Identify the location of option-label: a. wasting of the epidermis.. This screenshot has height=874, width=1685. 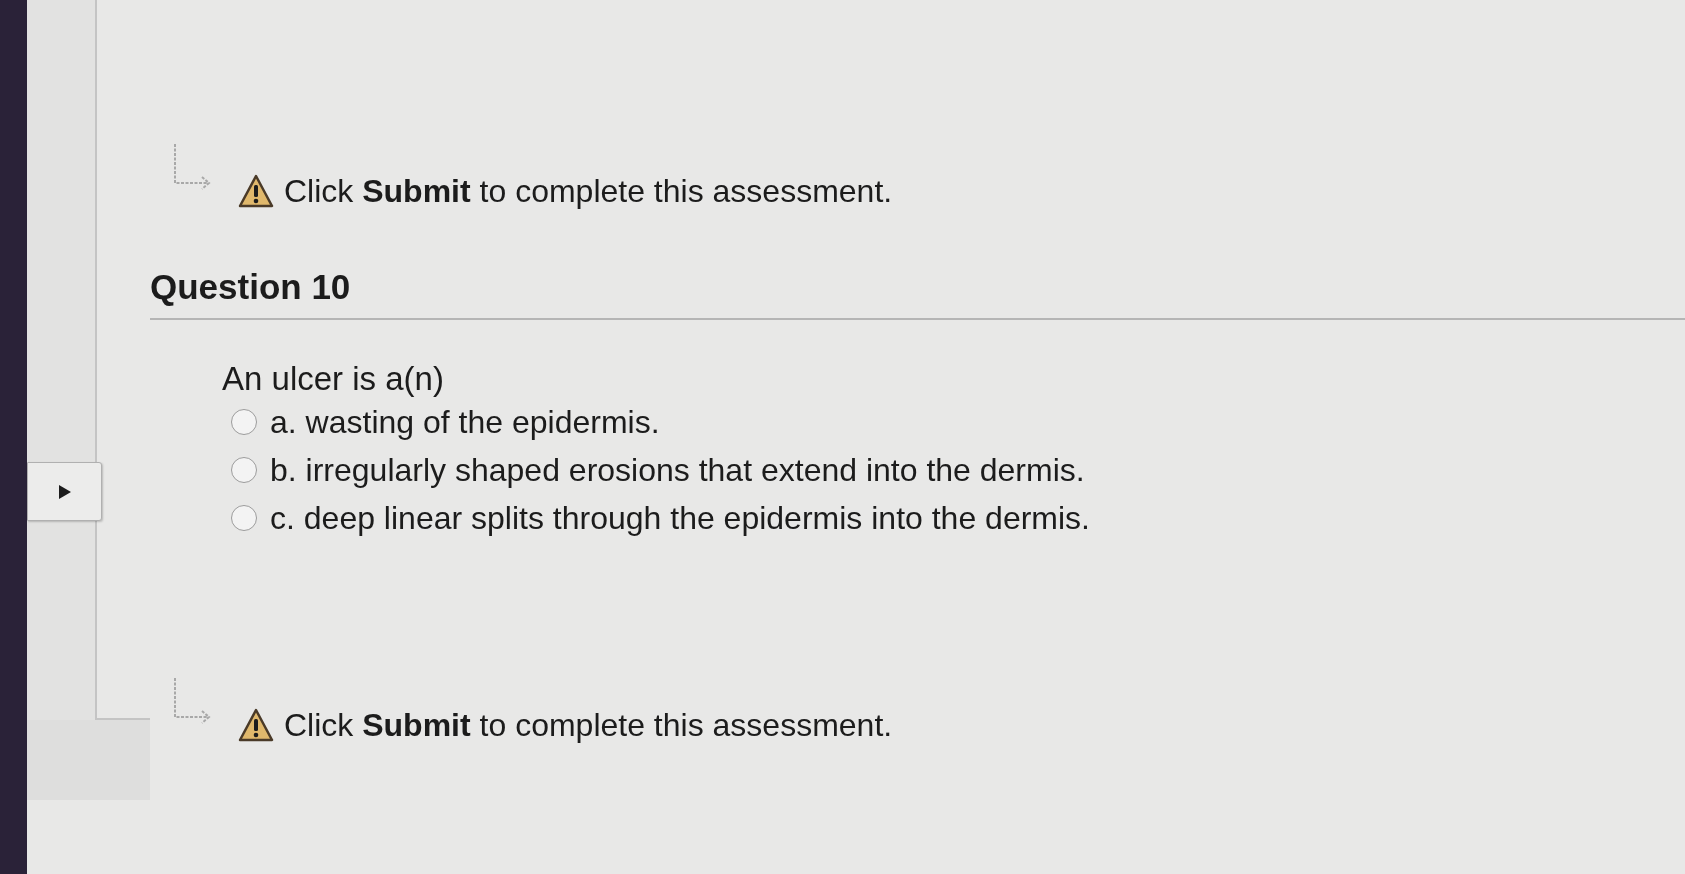
(465, 422).